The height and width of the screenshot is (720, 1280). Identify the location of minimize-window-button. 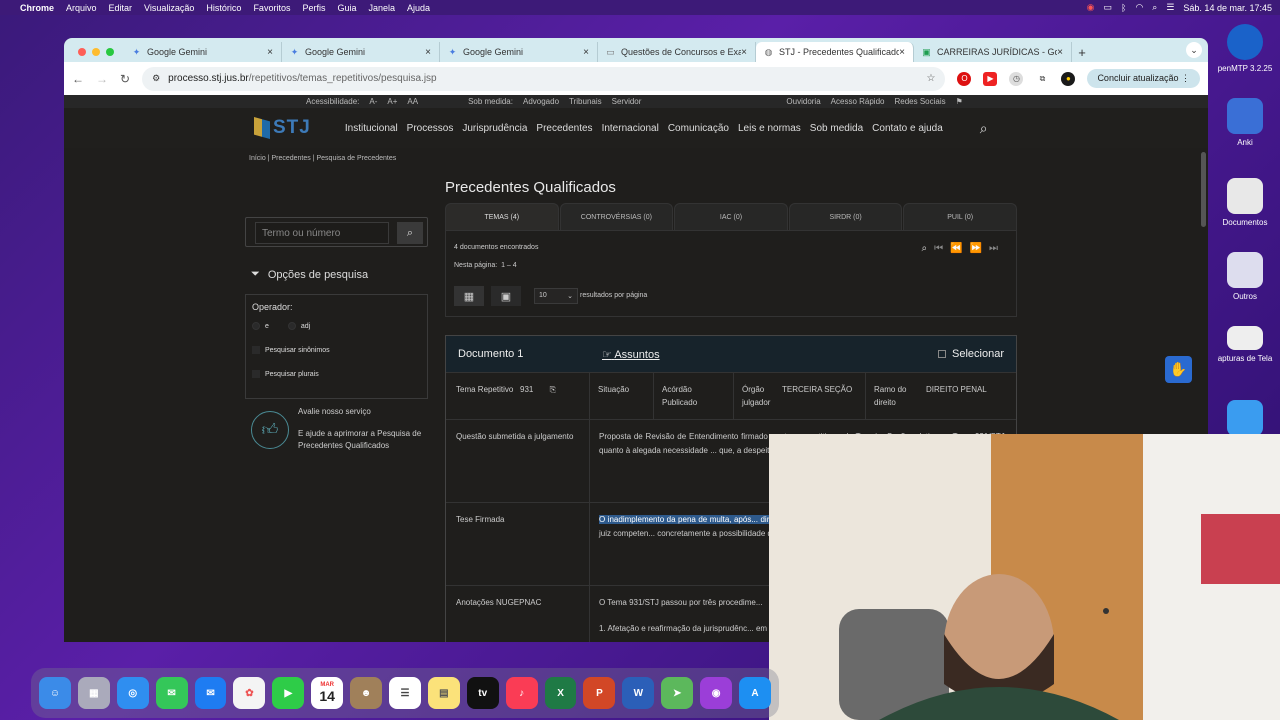
(96, 52).